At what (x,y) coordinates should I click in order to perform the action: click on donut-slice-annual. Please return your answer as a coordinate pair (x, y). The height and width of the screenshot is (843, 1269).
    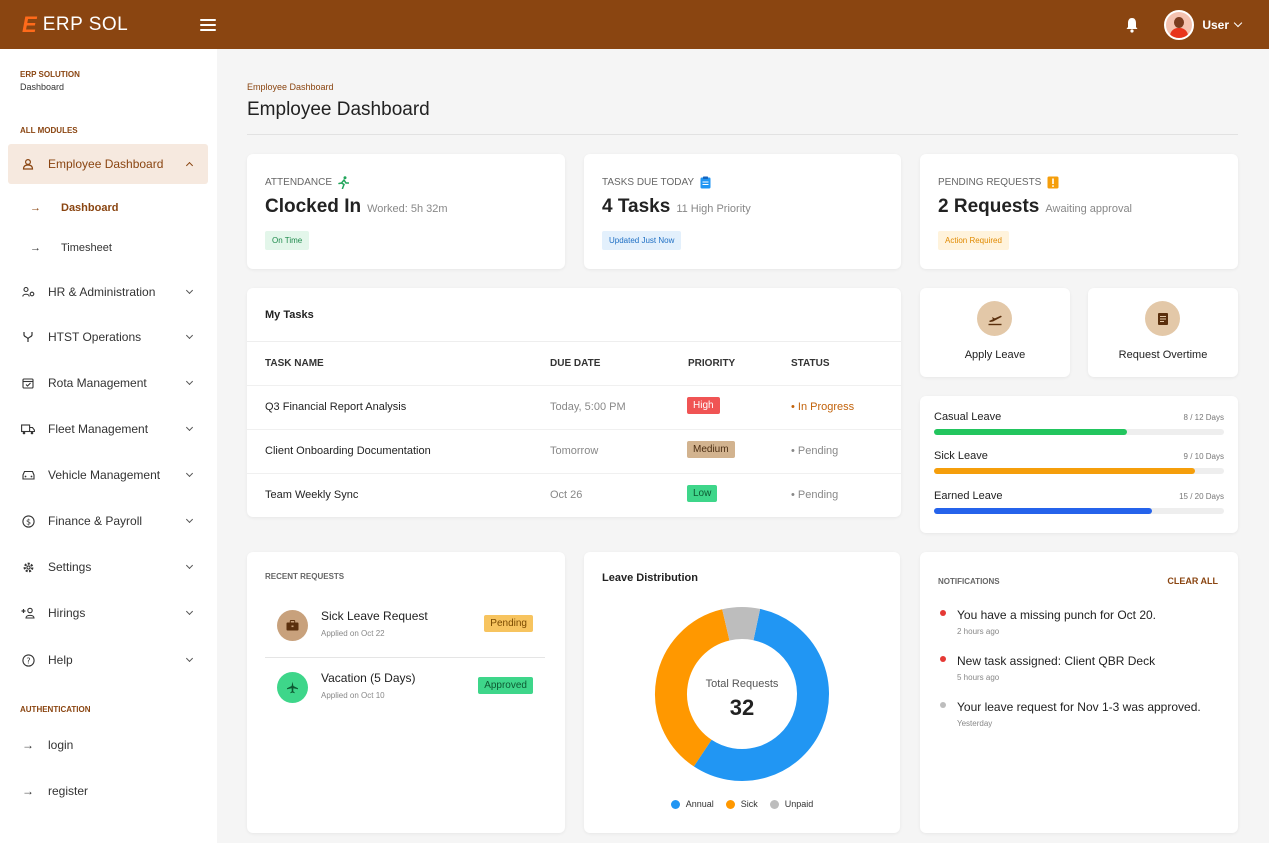
    Looking at the image, I should click on (761, 694).